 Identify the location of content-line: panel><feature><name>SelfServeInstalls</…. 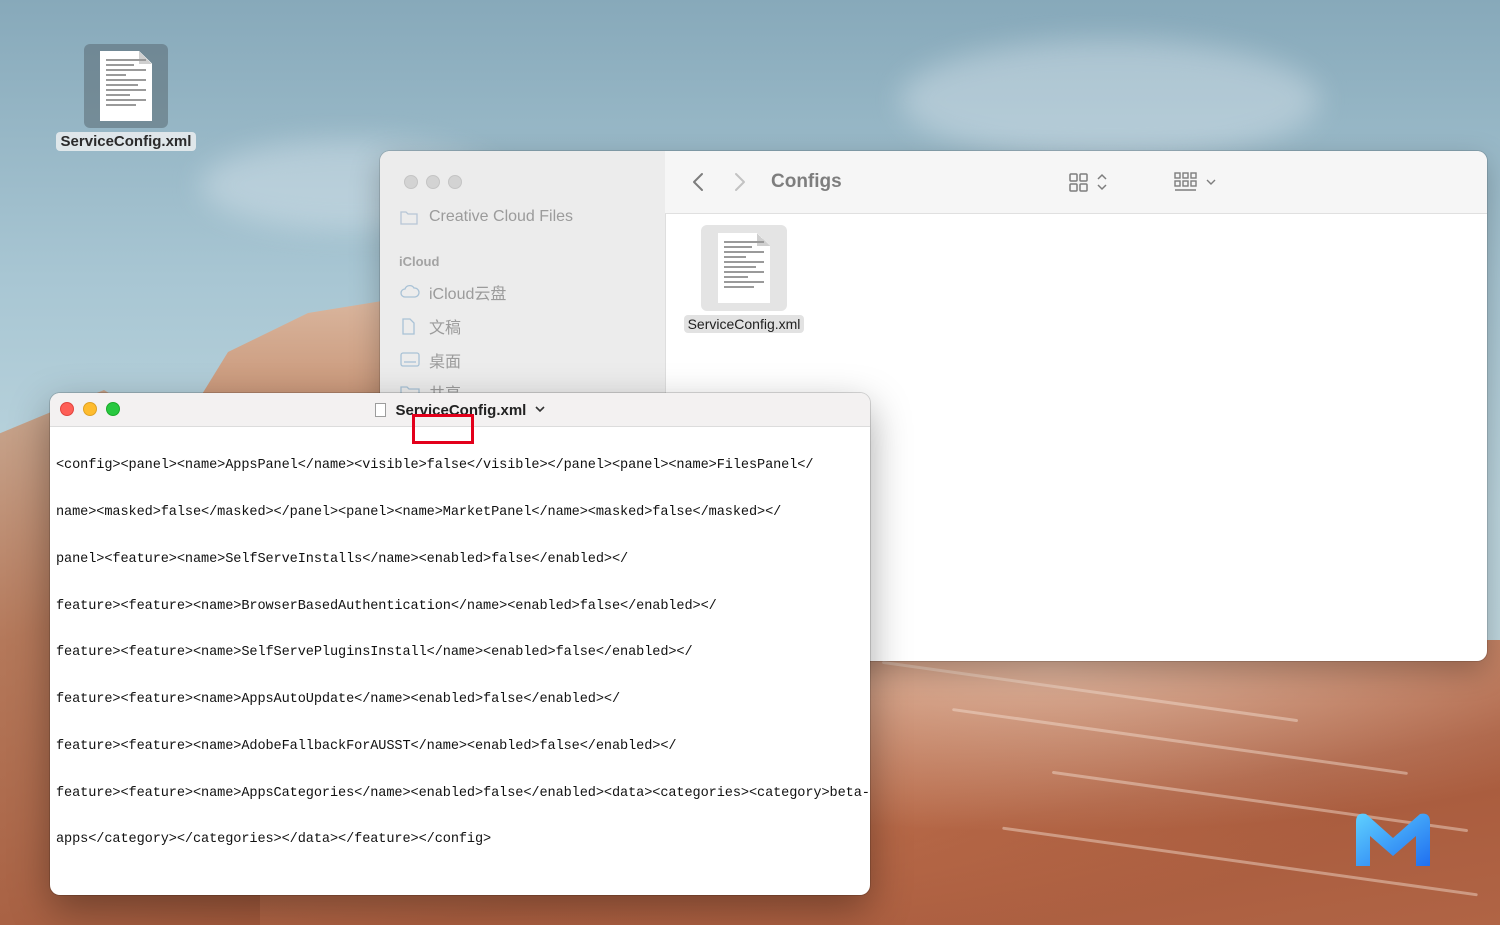
(342, 559).